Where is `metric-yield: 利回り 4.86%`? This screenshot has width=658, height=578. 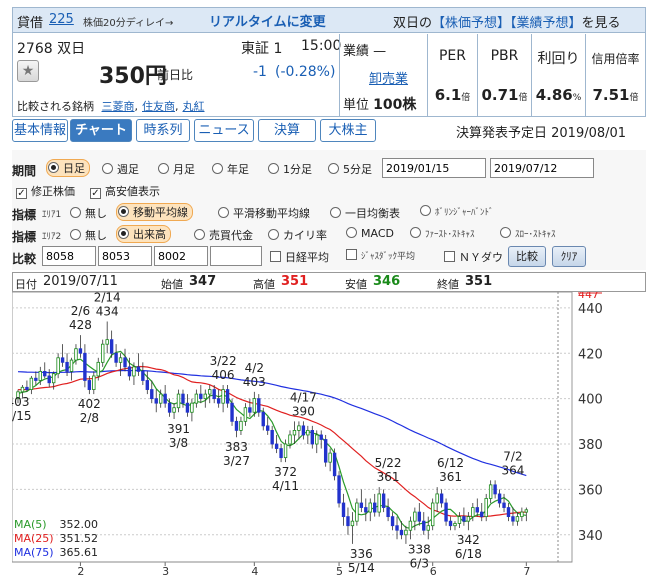 metric-yield: 利回り 4.86% is located at coordinates (558, 75).